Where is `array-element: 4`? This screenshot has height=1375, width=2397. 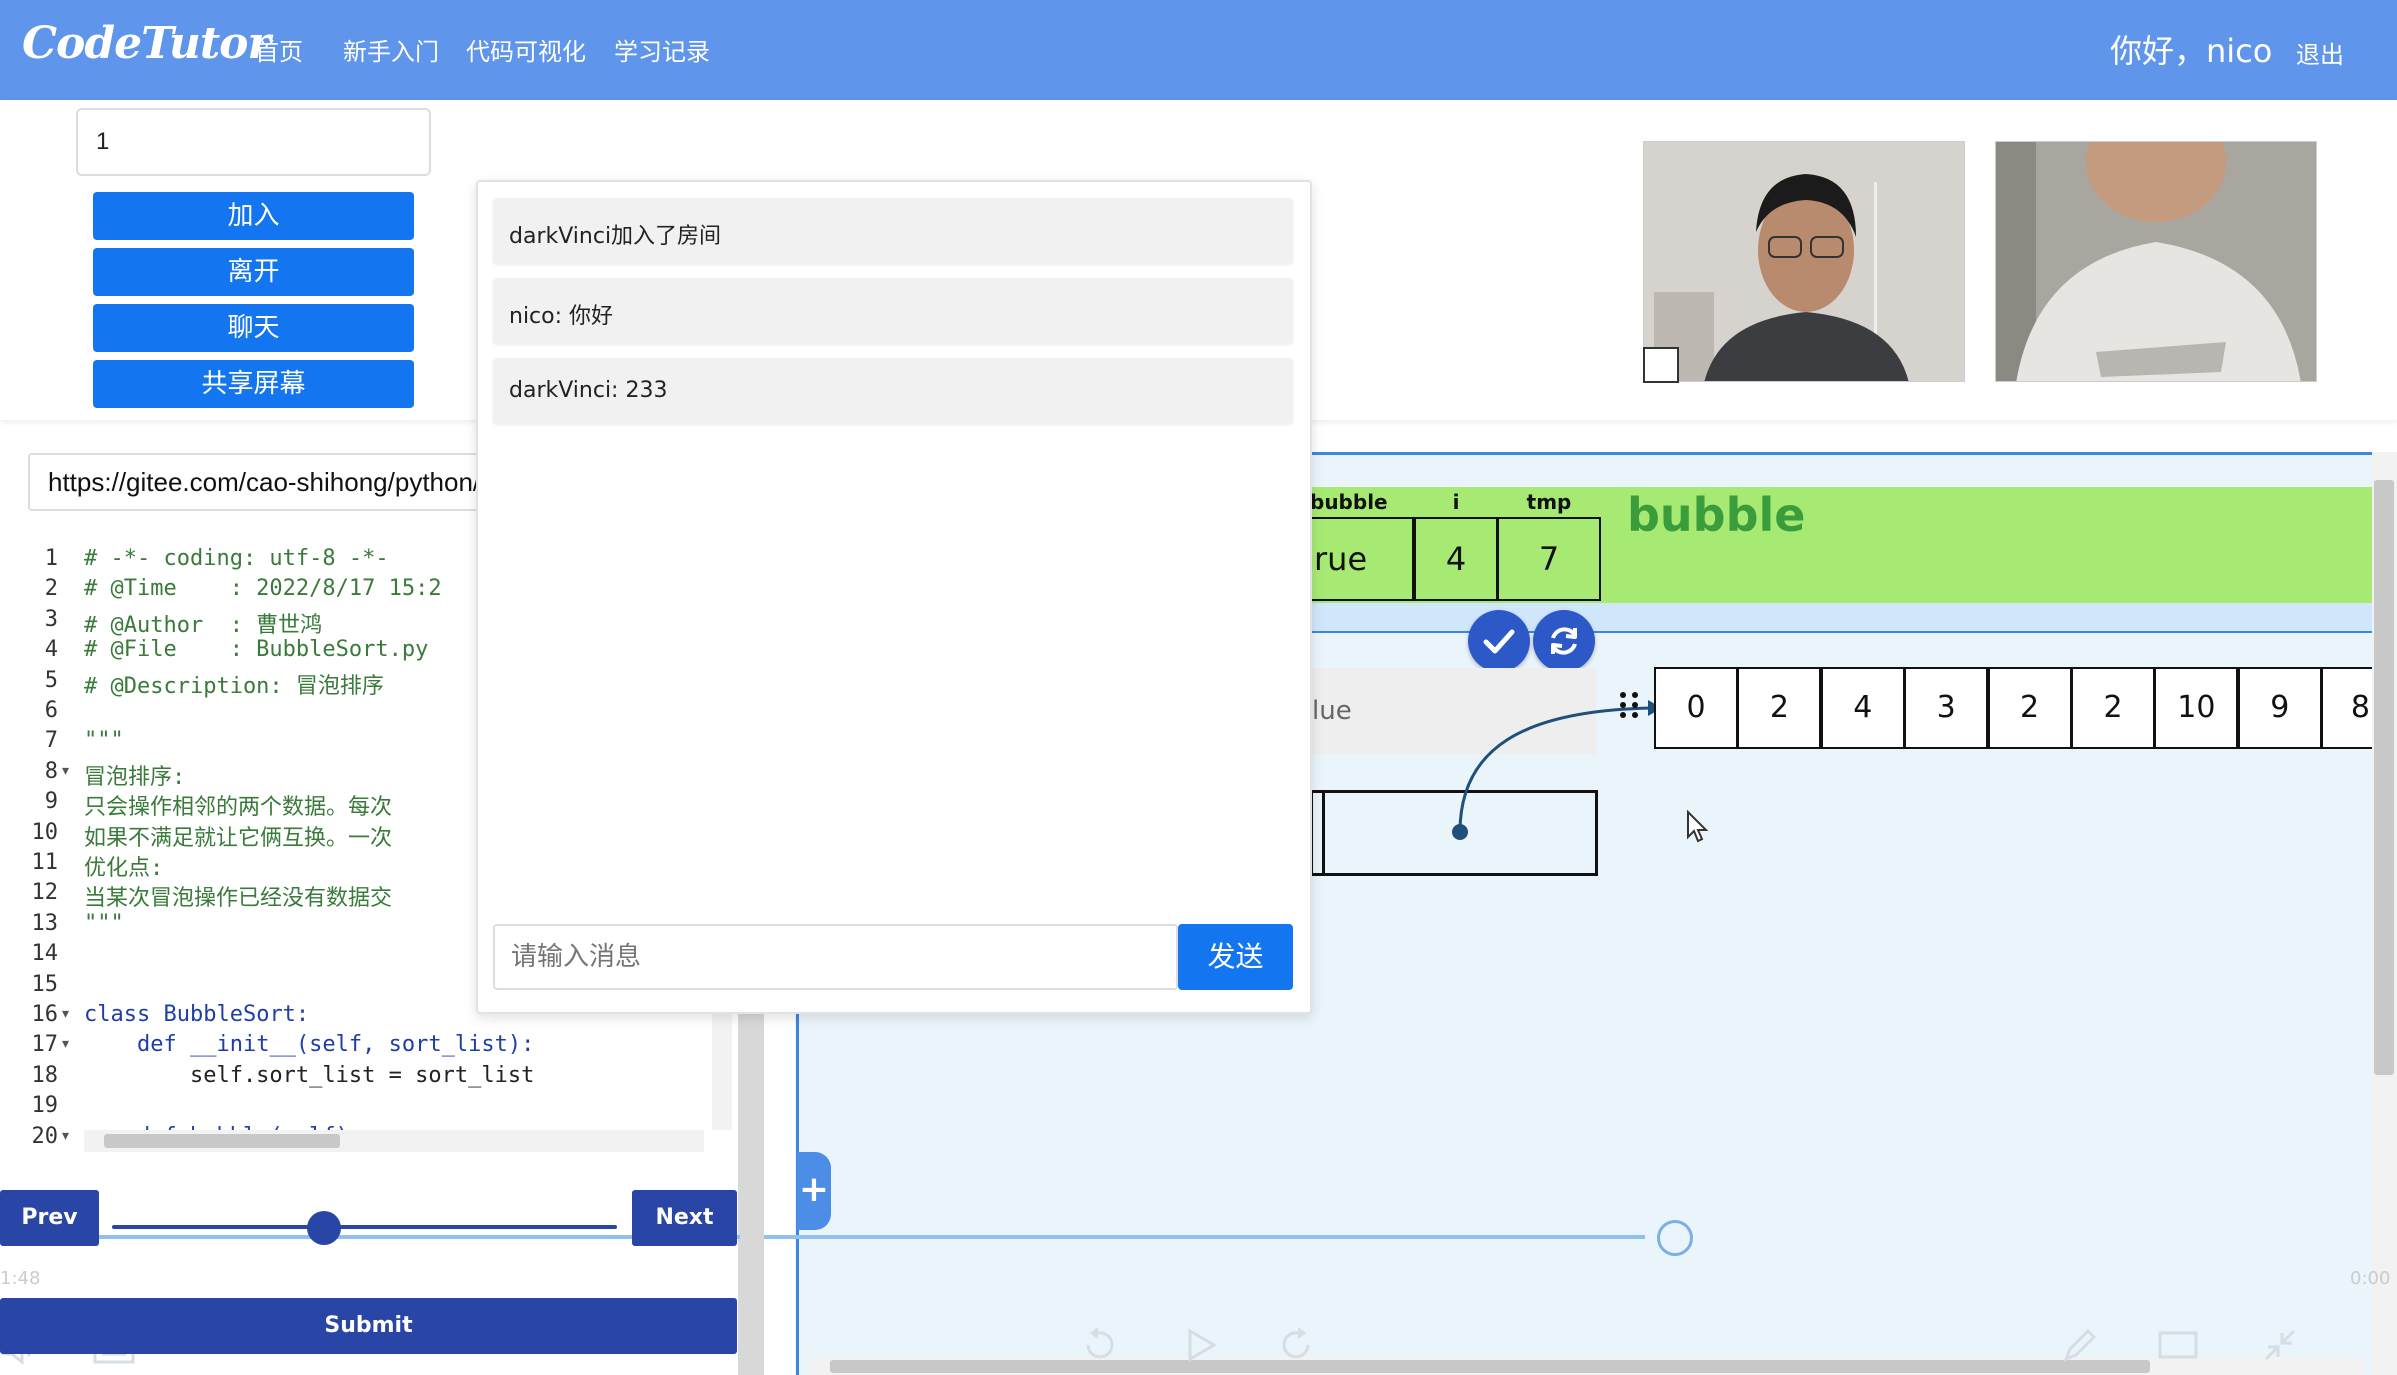 array-element: 4 is located at coordinates (1862, 708).